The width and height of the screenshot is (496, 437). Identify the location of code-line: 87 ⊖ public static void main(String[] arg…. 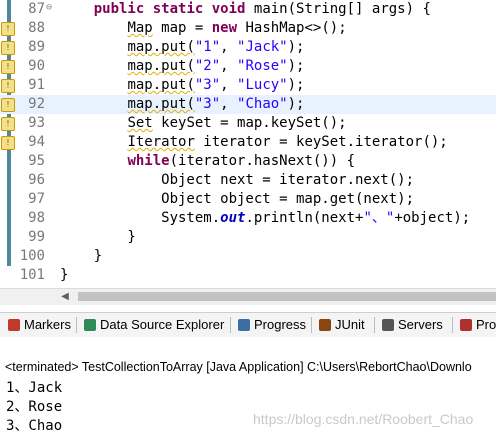
(248, 9).